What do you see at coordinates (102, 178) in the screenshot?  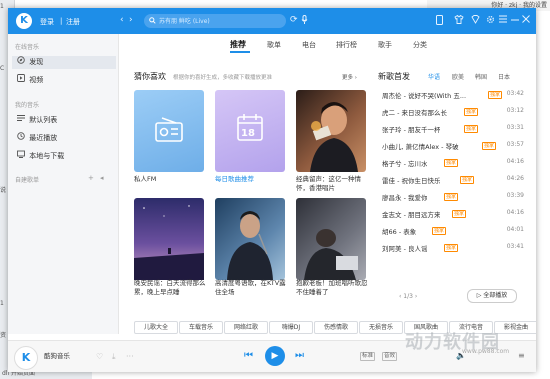 I see `collapse-icon: ◂` at bounding box center [102, 178].